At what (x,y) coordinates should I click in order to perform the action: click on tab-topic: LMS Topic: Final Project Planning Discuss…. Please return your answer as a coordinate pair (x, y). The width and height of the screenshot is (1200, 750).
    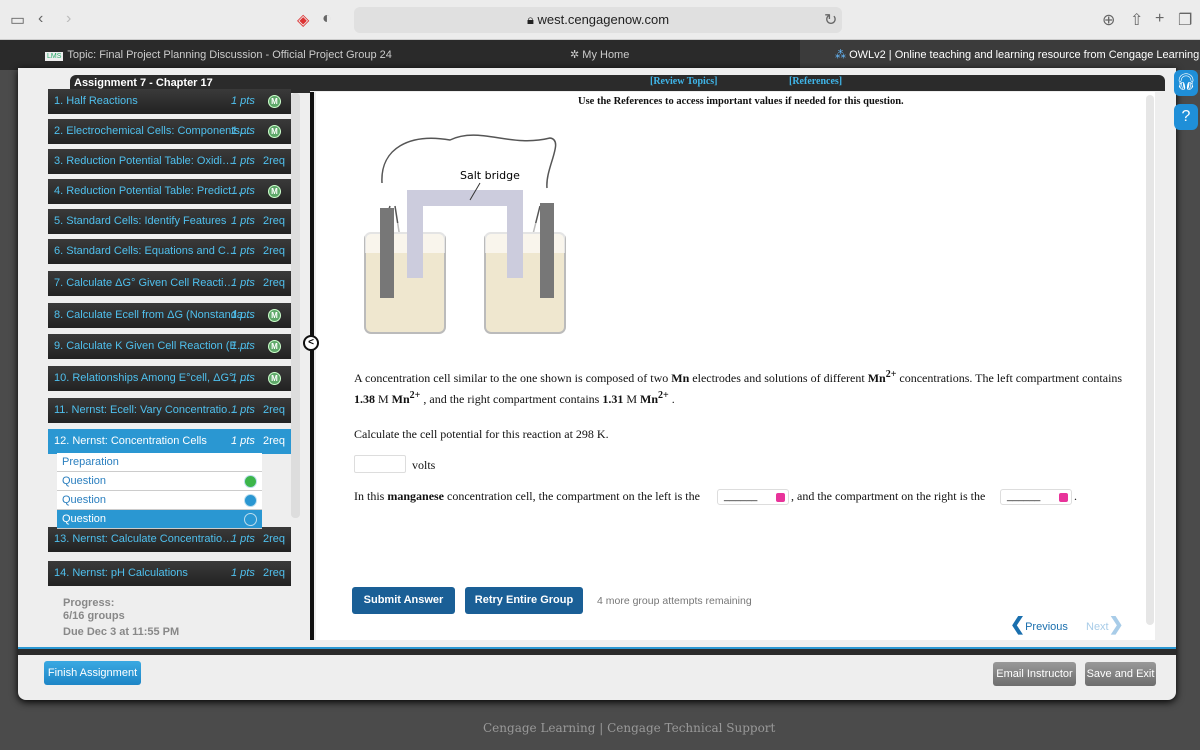
    Looking at the image, I should click on (218, 55).